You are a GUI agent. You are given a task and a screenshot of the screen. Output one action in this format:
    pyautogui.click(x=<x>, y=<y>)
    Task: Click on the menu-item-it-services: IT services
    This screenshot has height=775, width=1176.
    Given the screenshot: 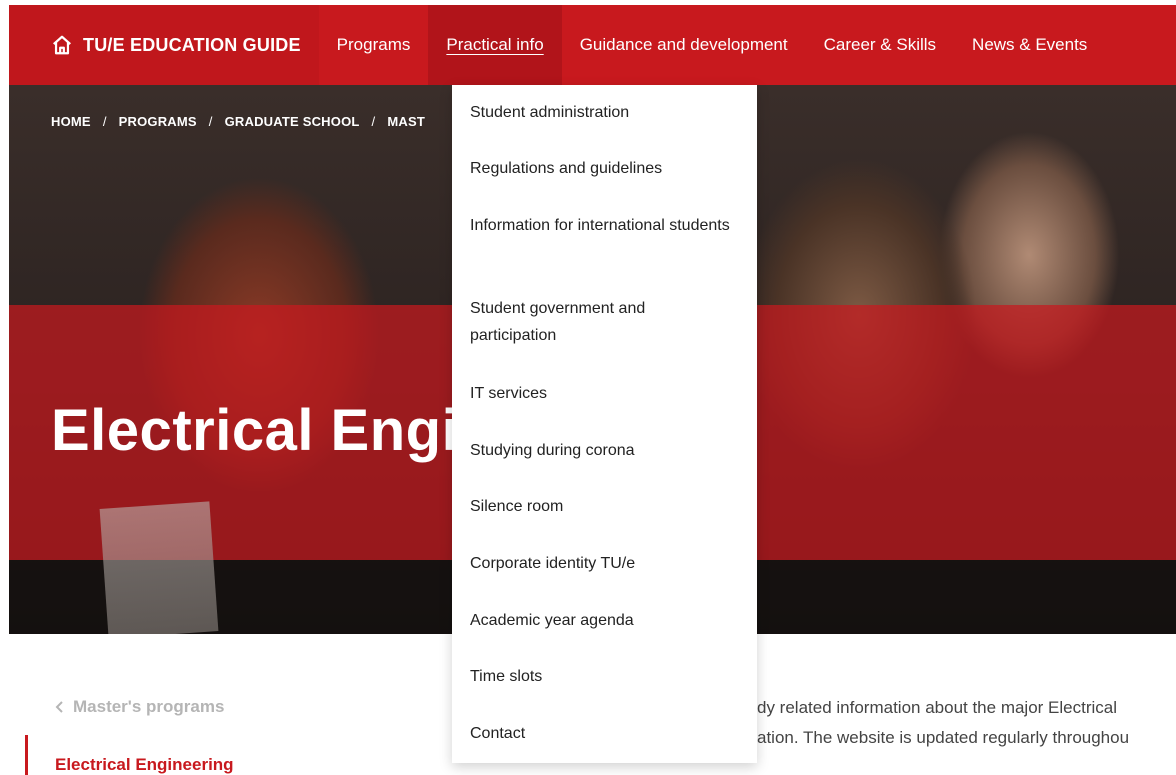 What is the action you would take?
    pyautogui.click(x=600, y=393)
    